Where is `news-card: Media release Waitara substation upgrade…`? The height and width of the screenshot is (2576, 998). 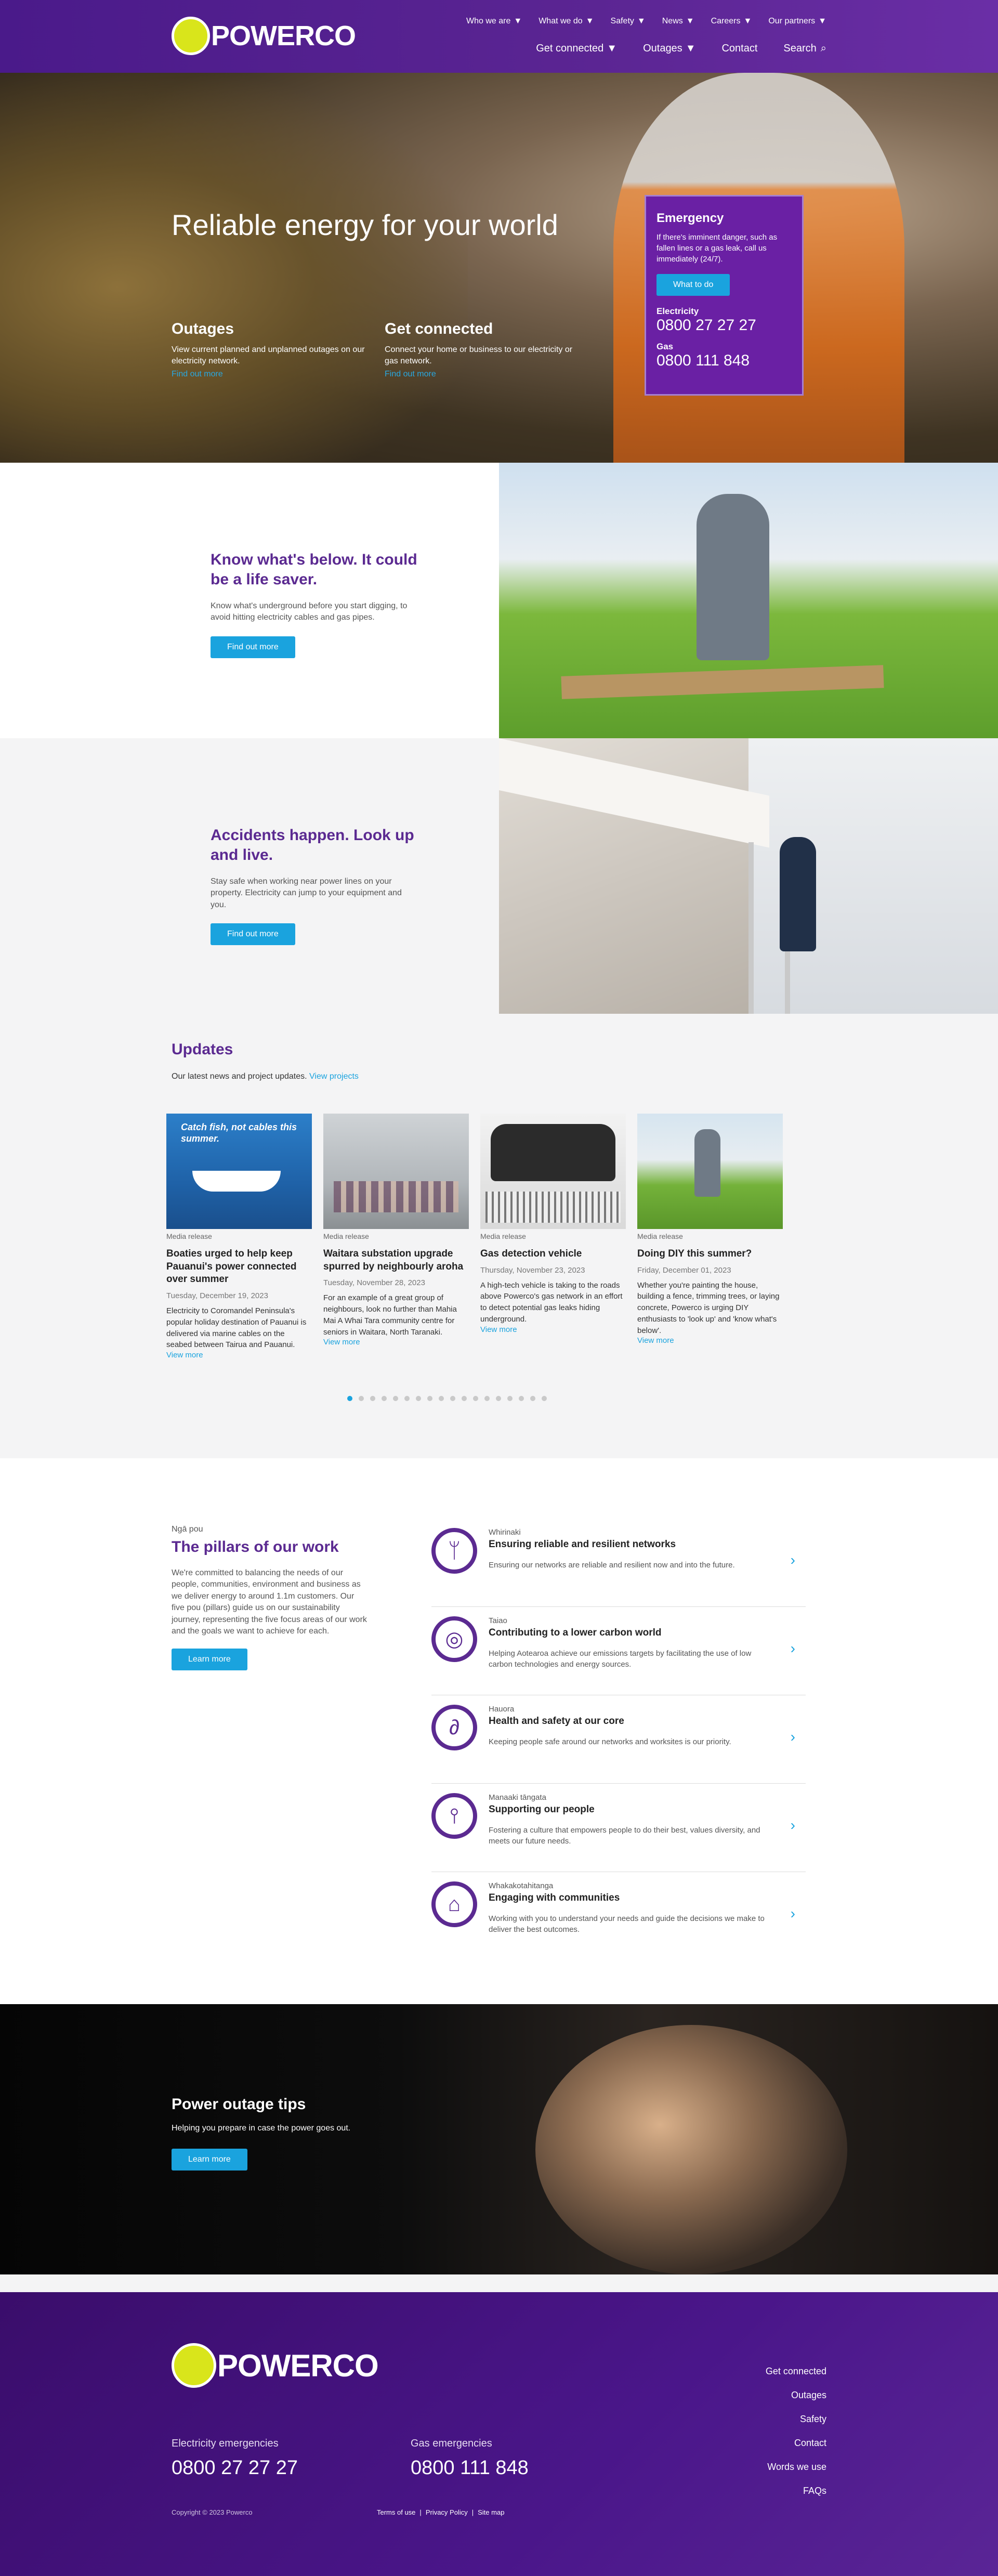
news-card: Media release Waitara substation upgrade… is located at coordinates (396, 1236).